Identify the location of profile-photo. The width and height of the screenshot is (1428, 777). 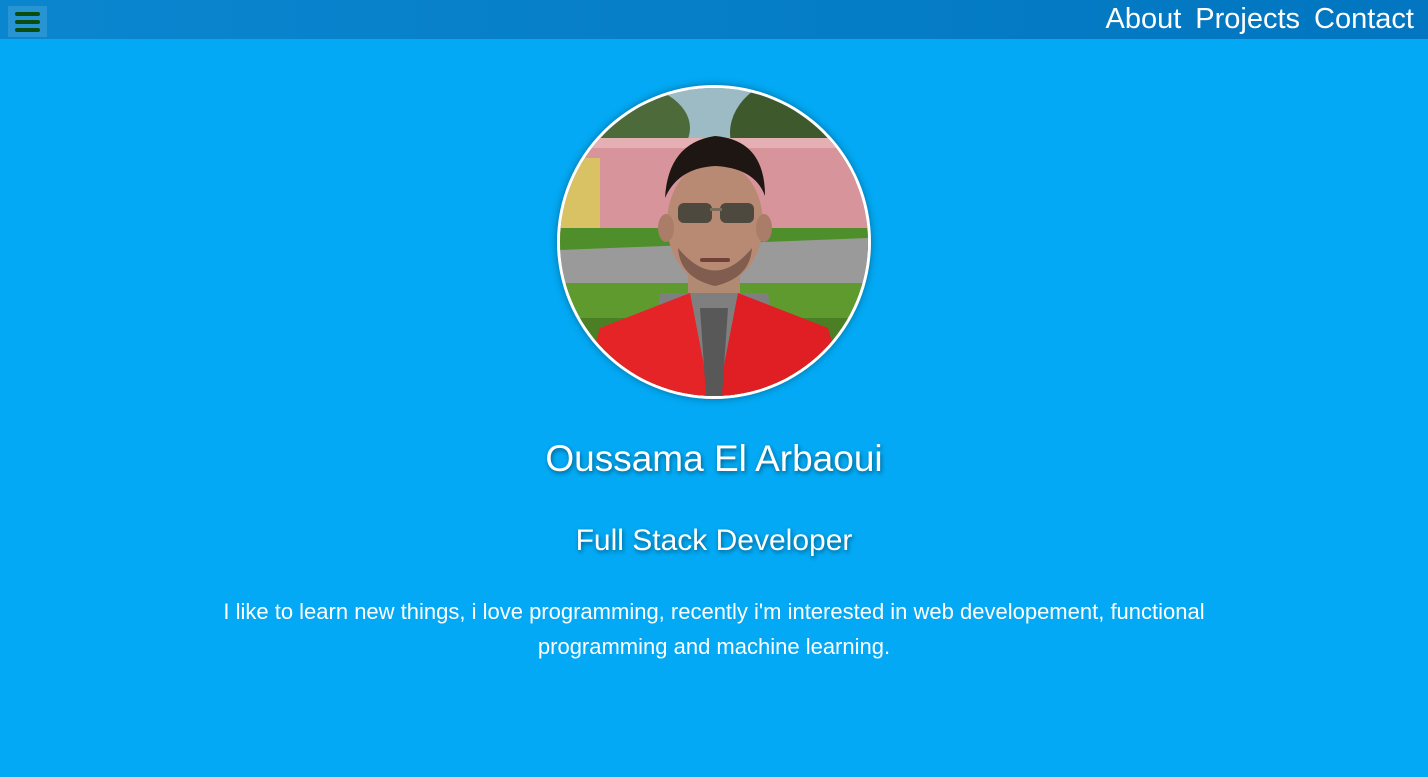
(714, 242).